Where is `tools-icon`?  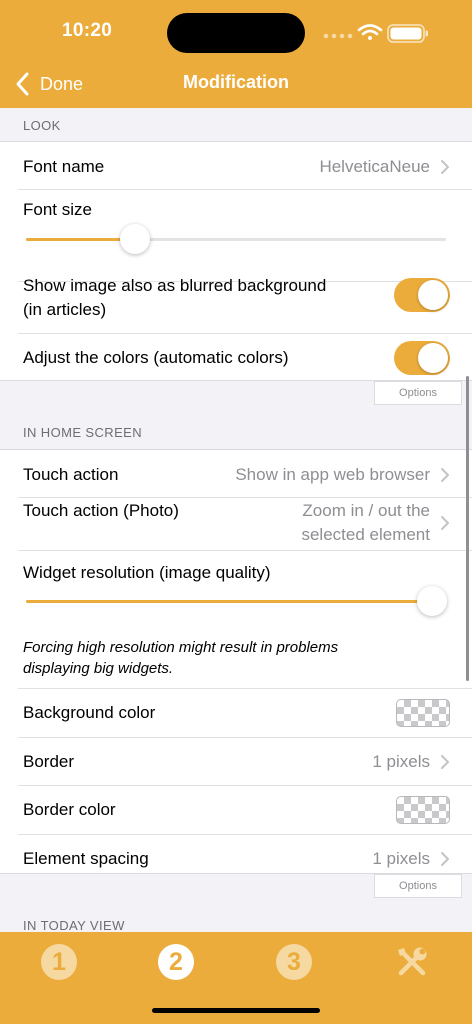
tools-icon is located at coordinates (412, 961).